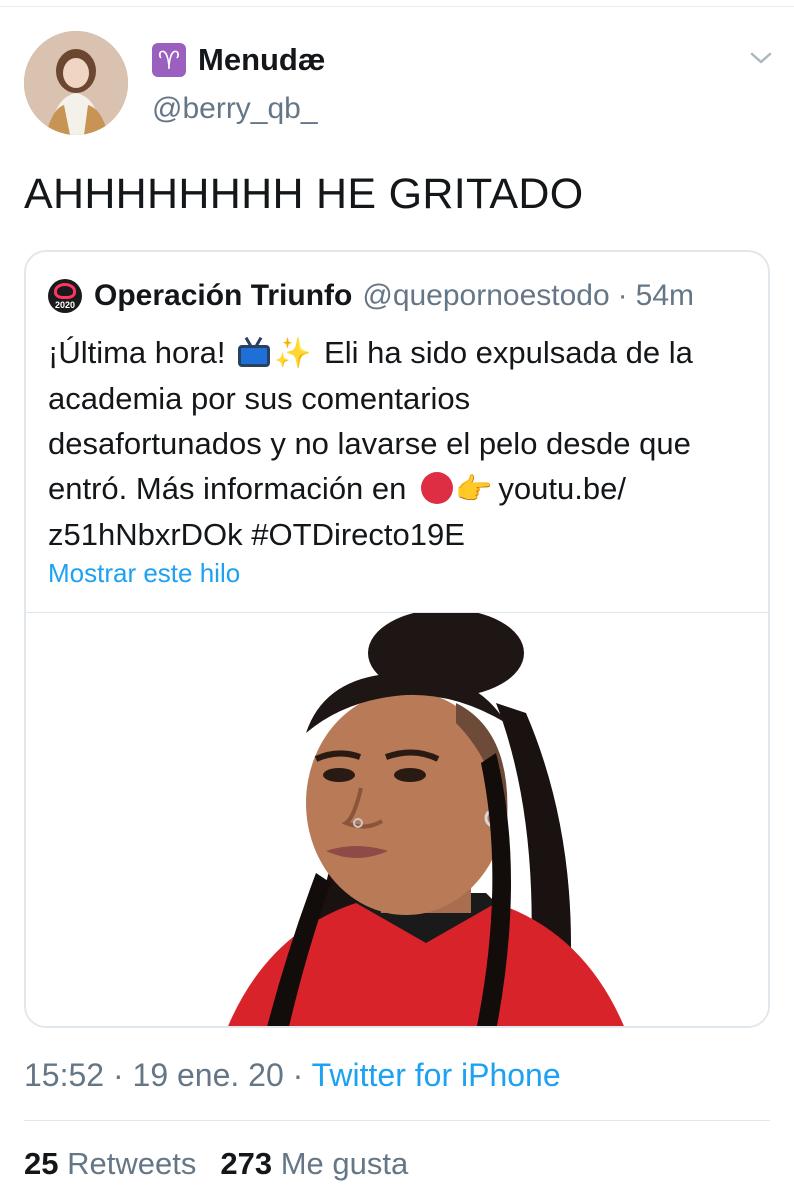  Describe the element at coordinates (144, 573) in the screenshot. I see `show-thread-link: Mostrar este hilo` at that location.